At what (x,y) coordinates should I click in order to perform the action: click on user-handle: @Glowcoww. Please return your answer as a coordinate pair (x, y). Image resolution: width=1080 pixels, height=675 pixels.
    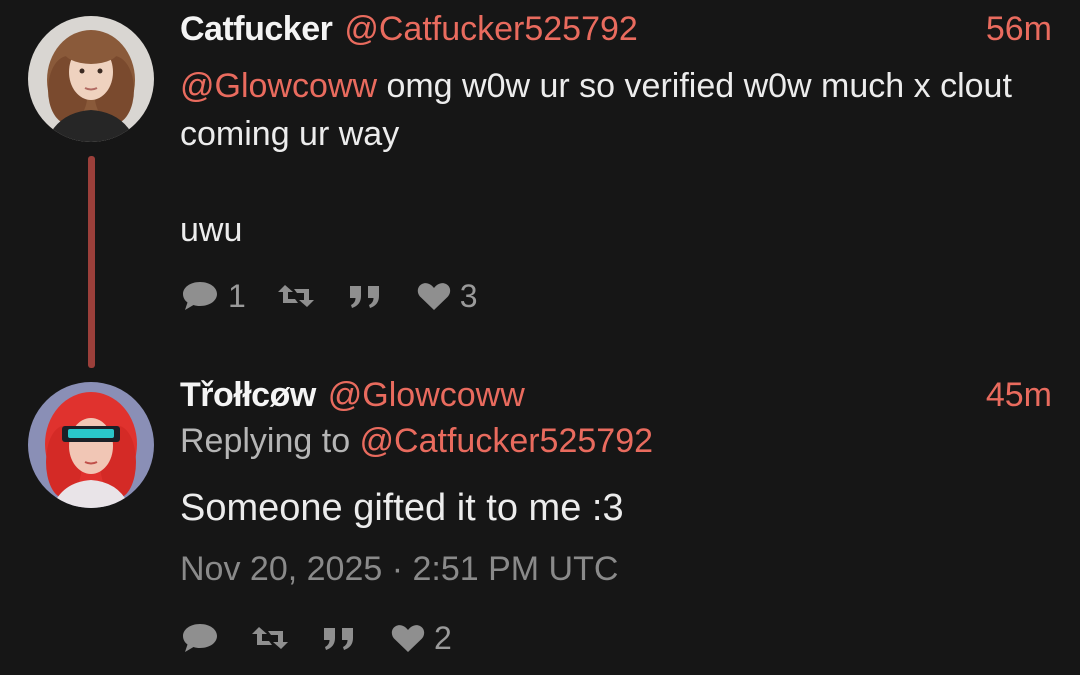
    Looking at the image, I should click on (426, 395).